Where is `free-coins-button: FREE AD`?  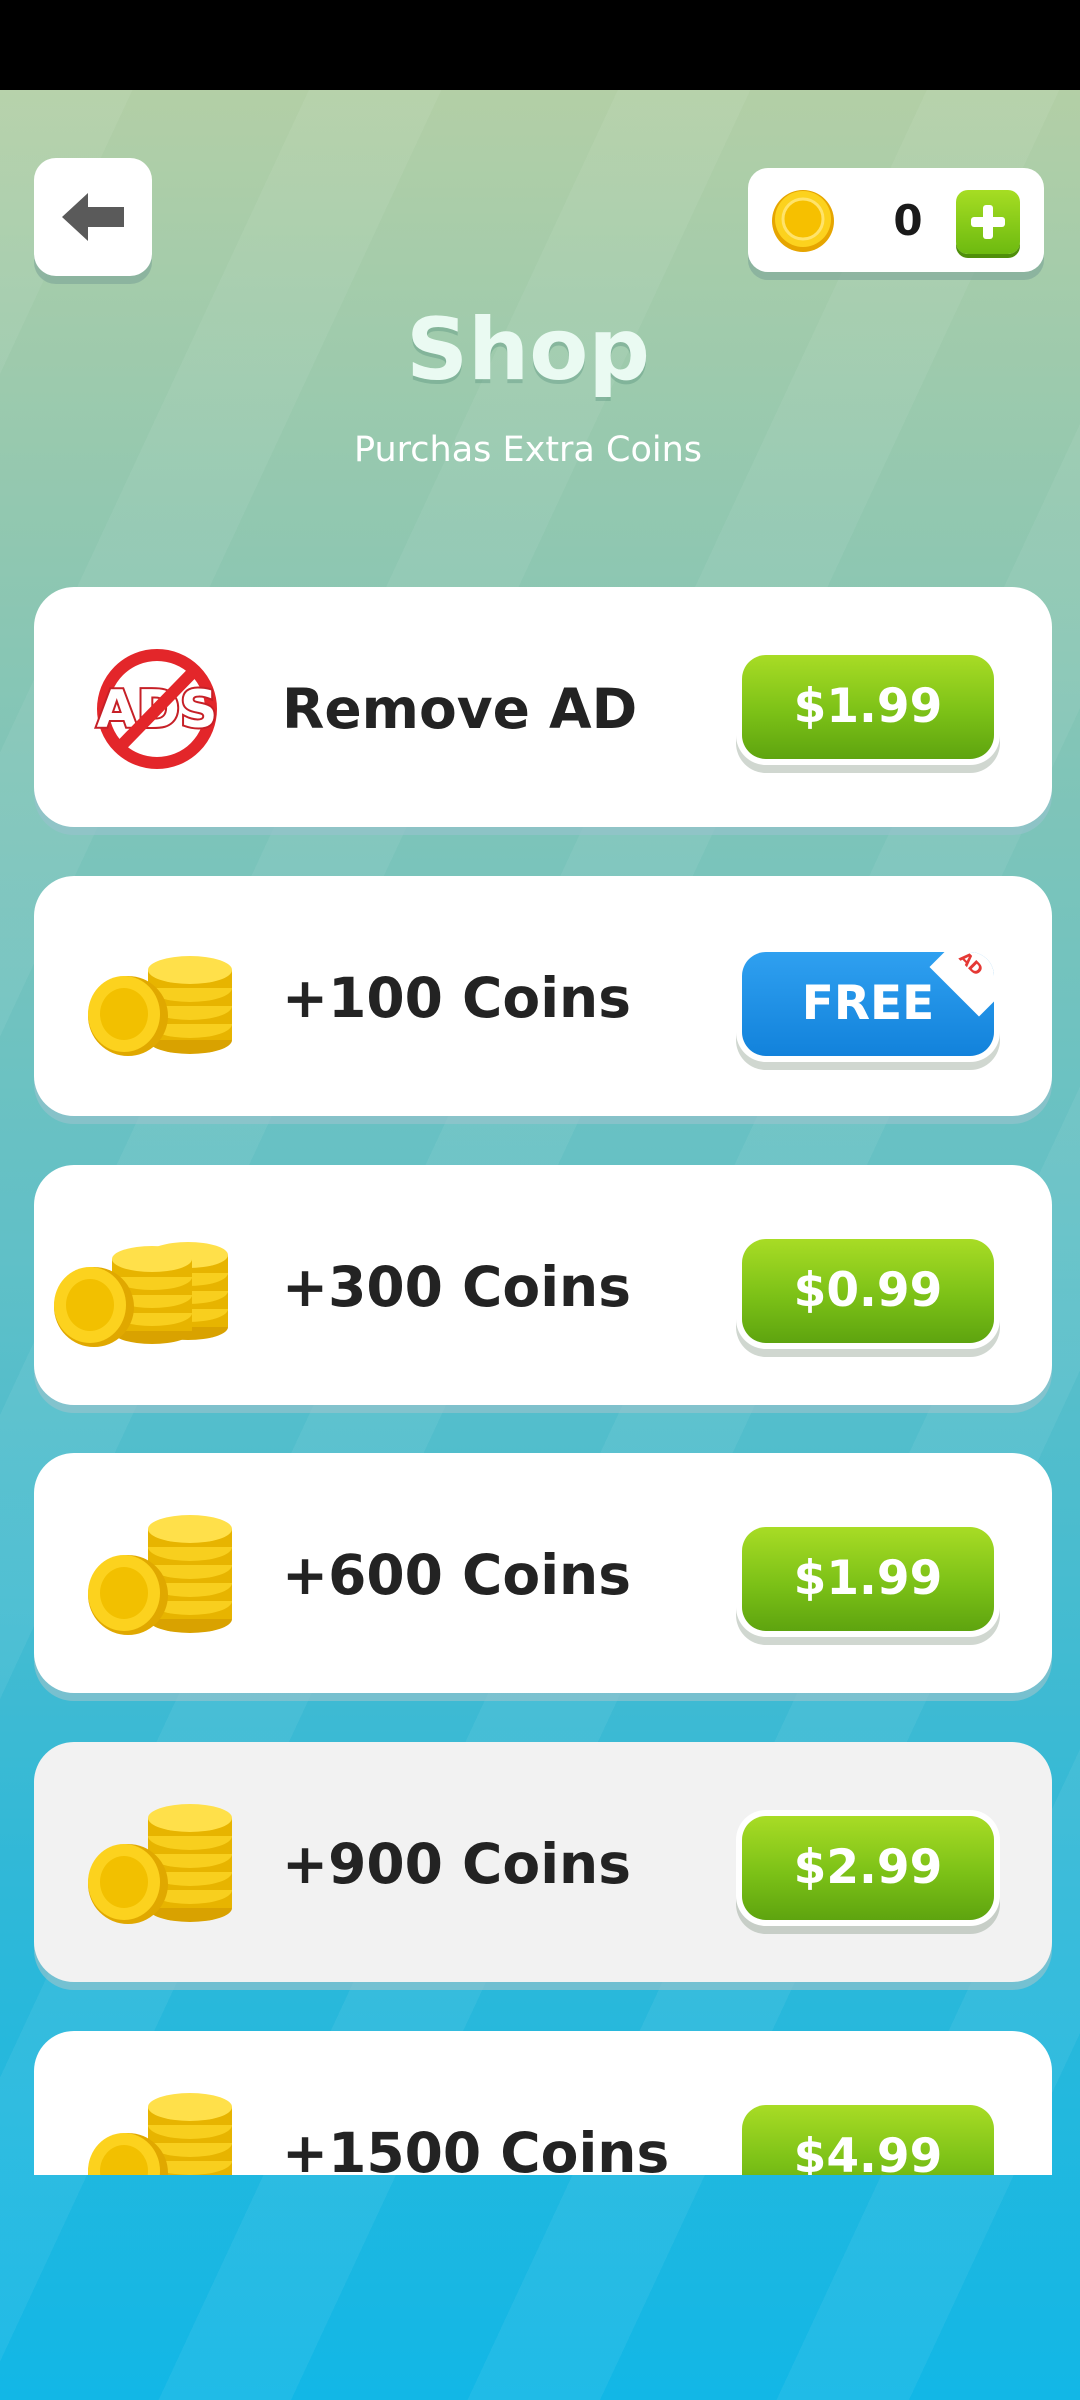 free-coins-button: FREE AD is located at coordinates (868, 1004).